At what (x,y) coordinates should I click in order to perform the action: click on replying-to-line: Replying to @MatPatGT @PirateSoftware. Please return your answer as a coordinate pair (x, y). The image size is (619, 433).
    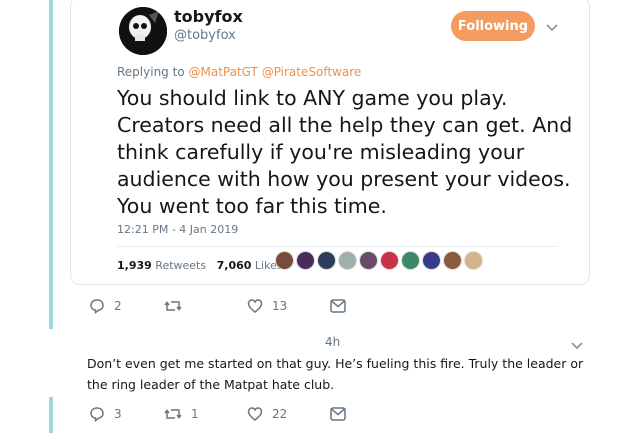
    Looking at the image, I should click on (239, 72).